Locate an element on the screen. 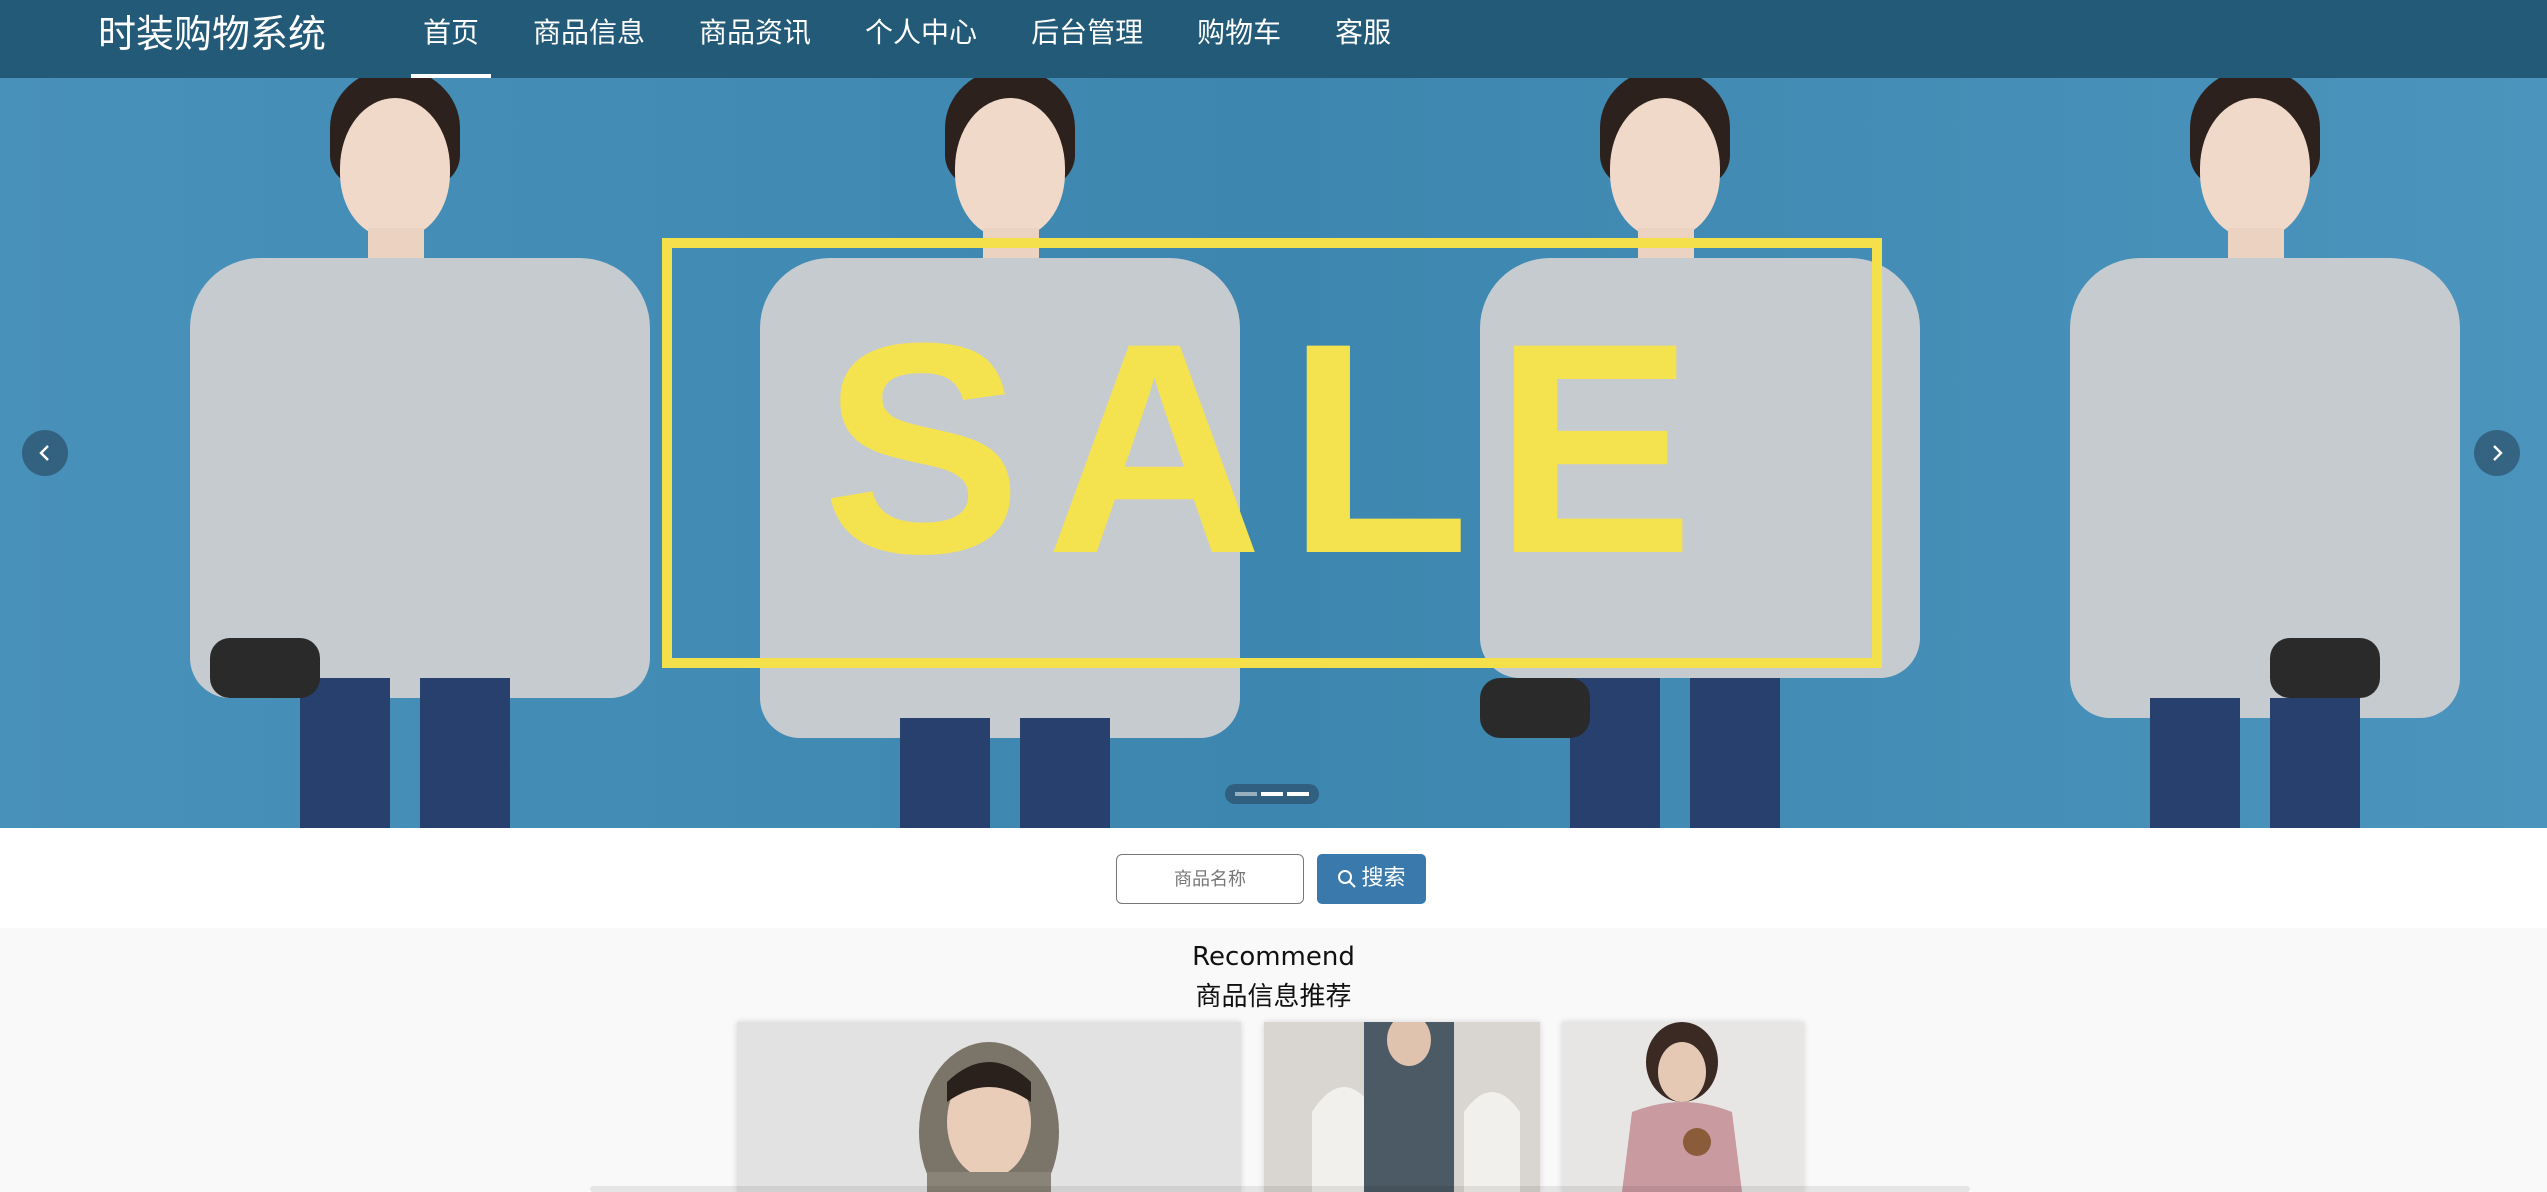 The height and width of the screenshot is (1192, 2547). carousel-indicators is located at coordinates (1272, 794).